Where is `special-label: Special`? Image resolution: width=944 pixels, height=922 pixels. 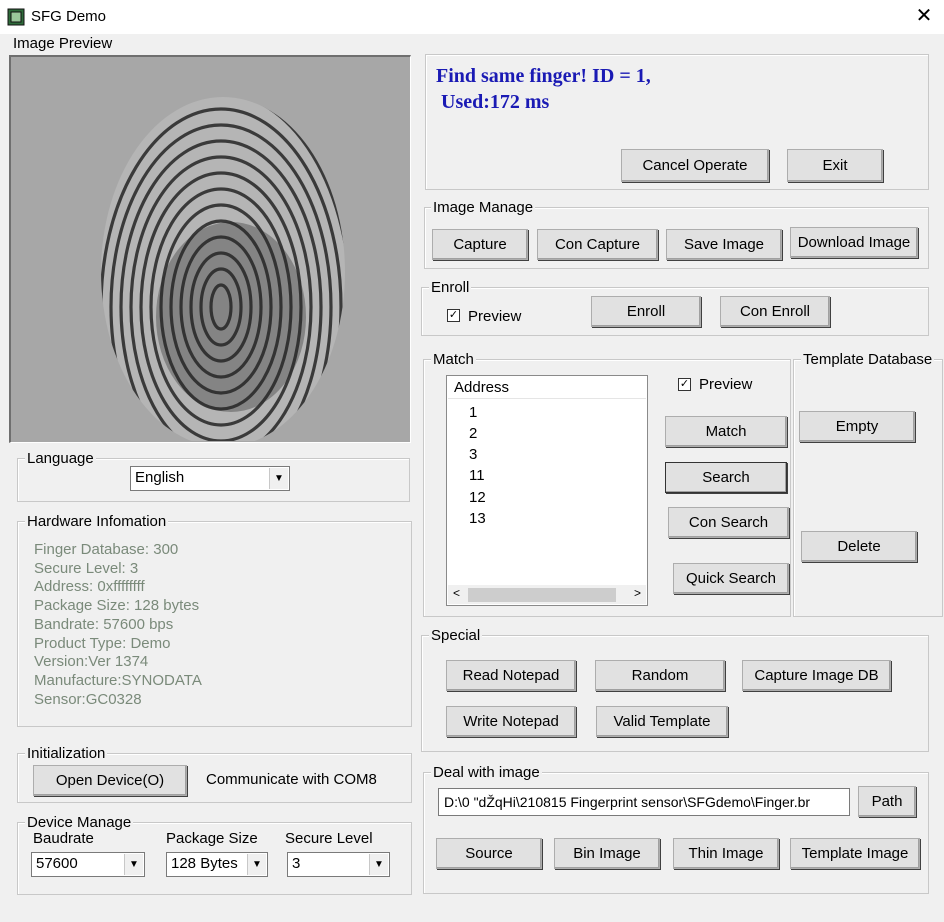 special-label: Special is located at coordinates (456, 635).